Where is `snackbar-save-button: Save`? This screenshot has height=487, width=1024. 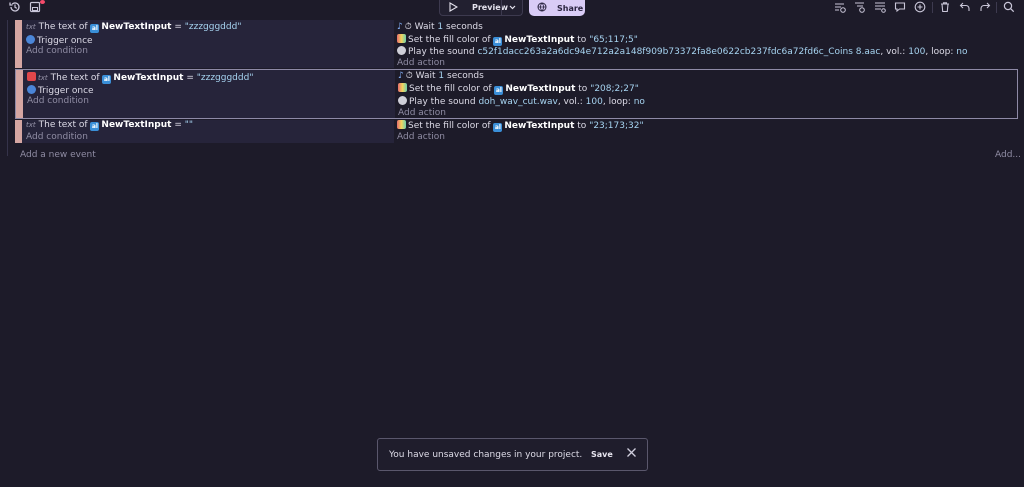 snackbar-save-button: Save is located at coordinates (602, 454).